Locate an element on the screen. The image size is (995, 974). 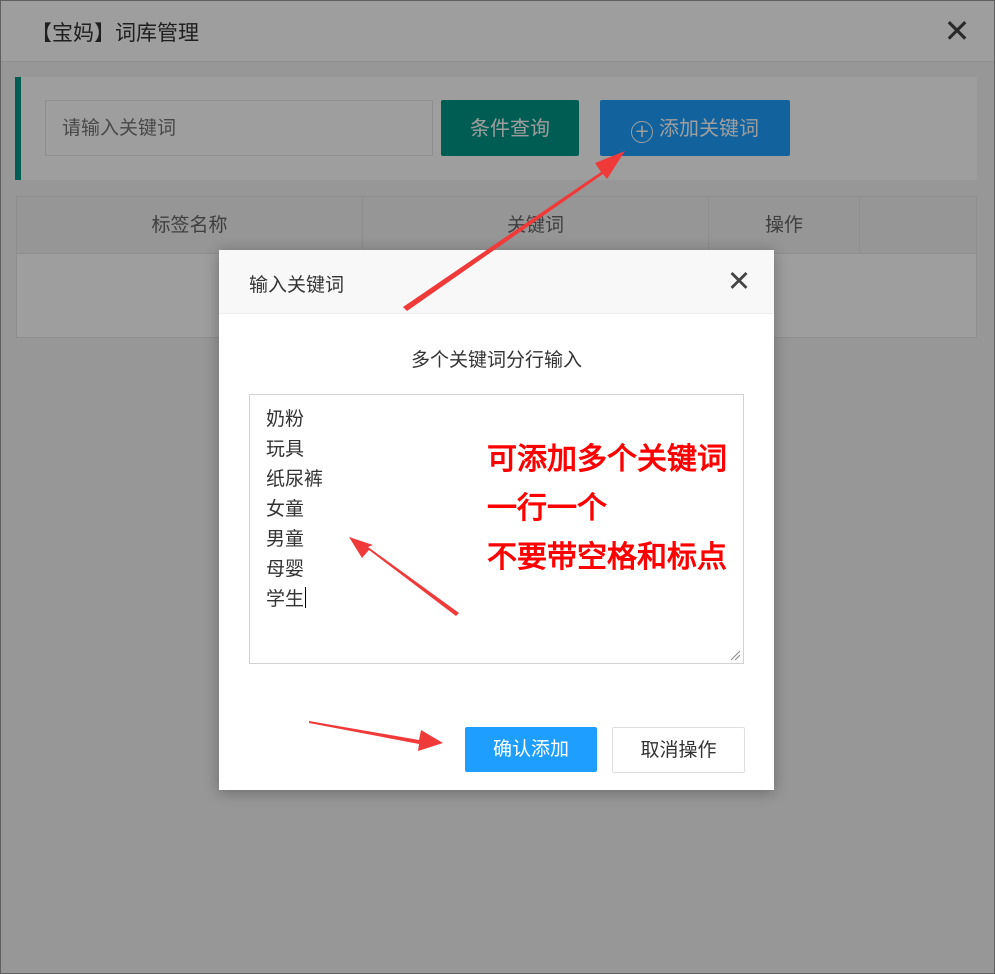
keyword-line-text: 学生 is located at coordinates (285, 599).